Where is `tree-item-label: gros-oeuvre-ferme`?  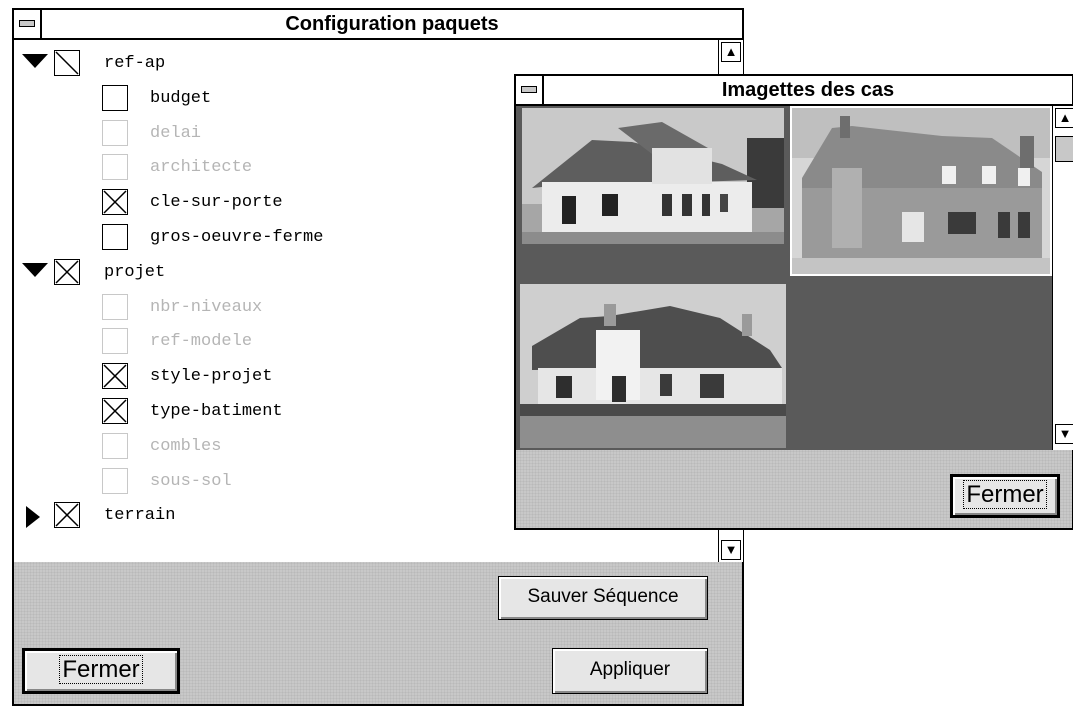
tree-item-label: gros-oeuvre-ferme is located at coordinates (237, 237).